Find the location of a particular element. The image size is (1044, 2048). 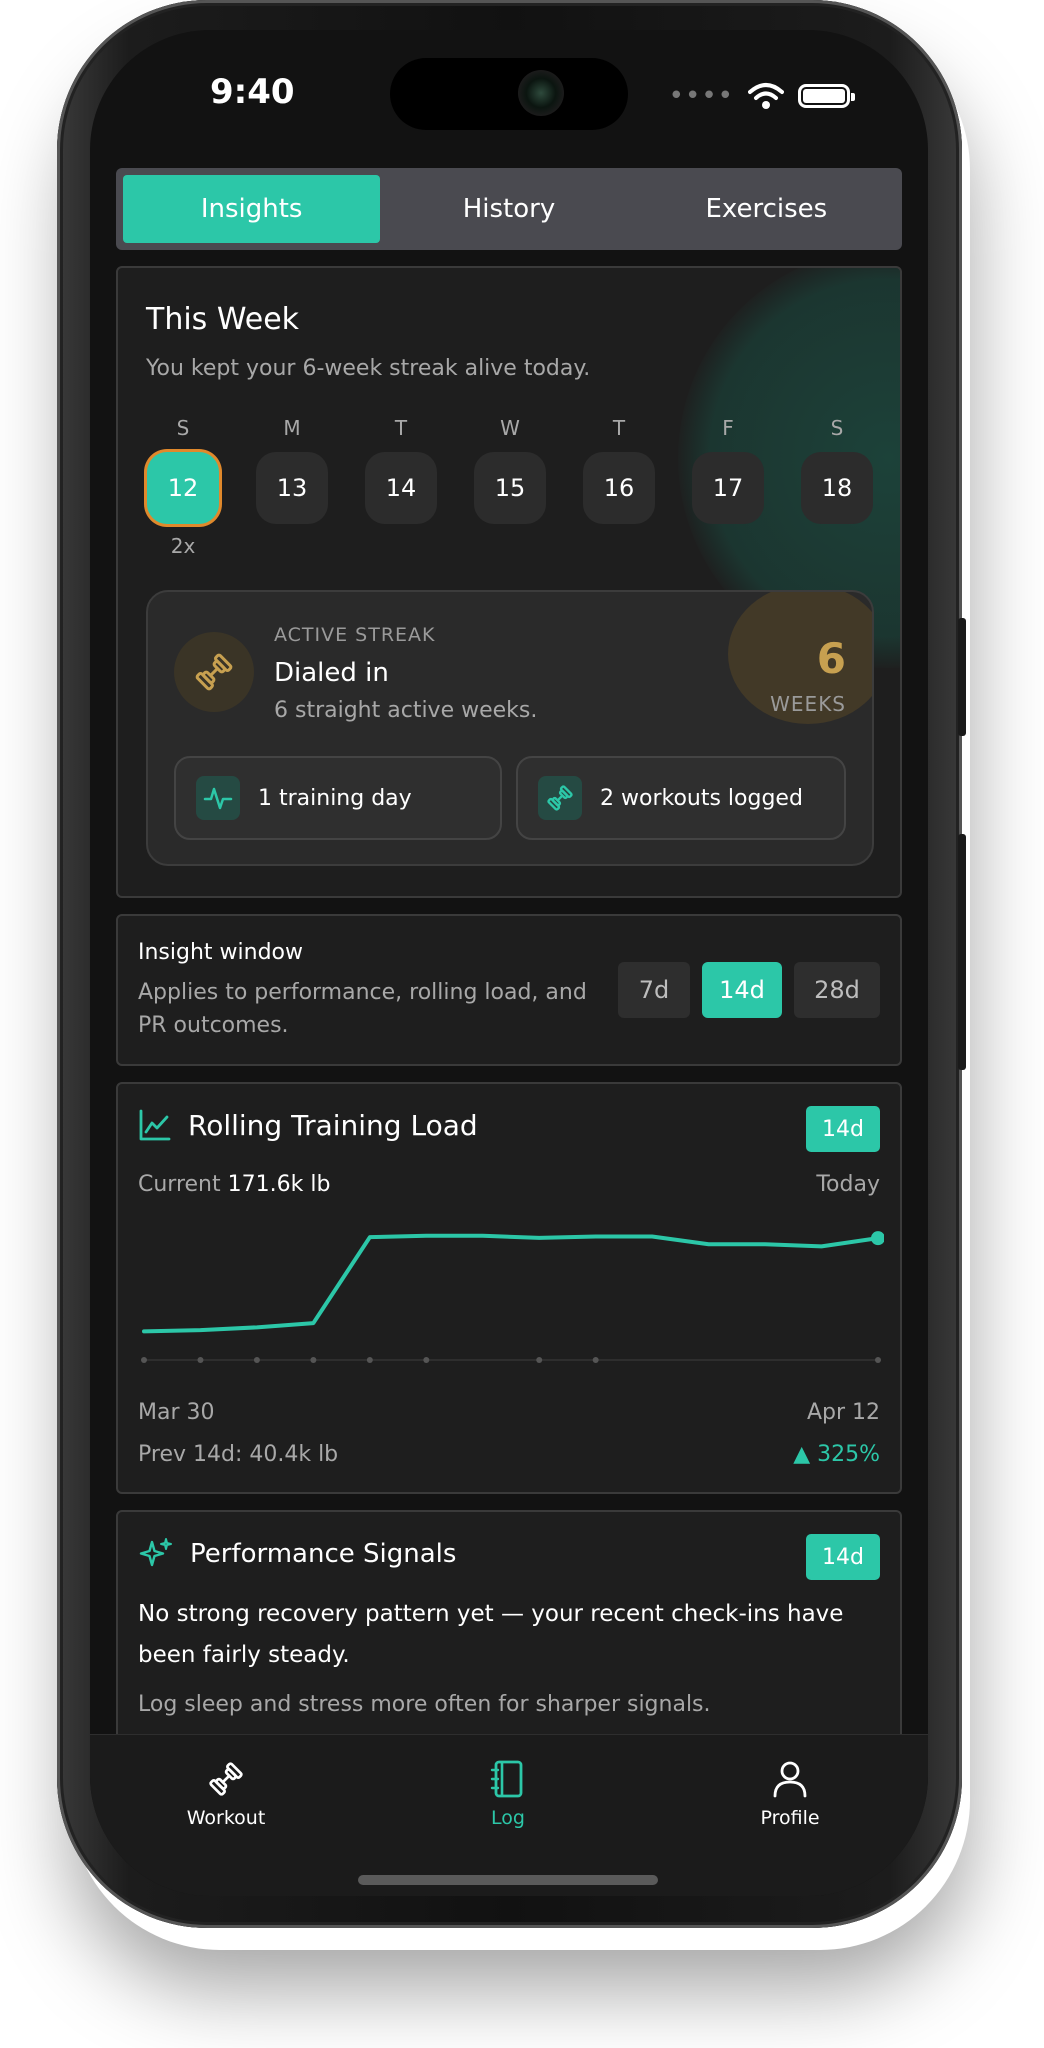

bottom-tab-bar: Workout Log Profile is located at coordinates (509, 1815).